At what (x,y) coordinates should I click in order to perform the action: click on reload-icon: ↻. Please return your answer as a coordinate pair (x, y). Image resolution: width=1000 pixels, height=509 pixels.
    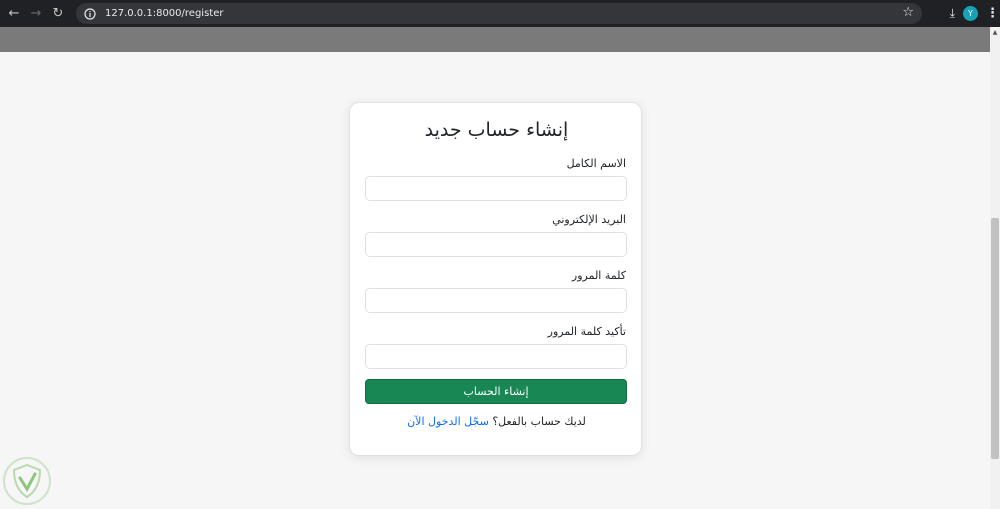
    Looking at the image, I should click on (58, 14).